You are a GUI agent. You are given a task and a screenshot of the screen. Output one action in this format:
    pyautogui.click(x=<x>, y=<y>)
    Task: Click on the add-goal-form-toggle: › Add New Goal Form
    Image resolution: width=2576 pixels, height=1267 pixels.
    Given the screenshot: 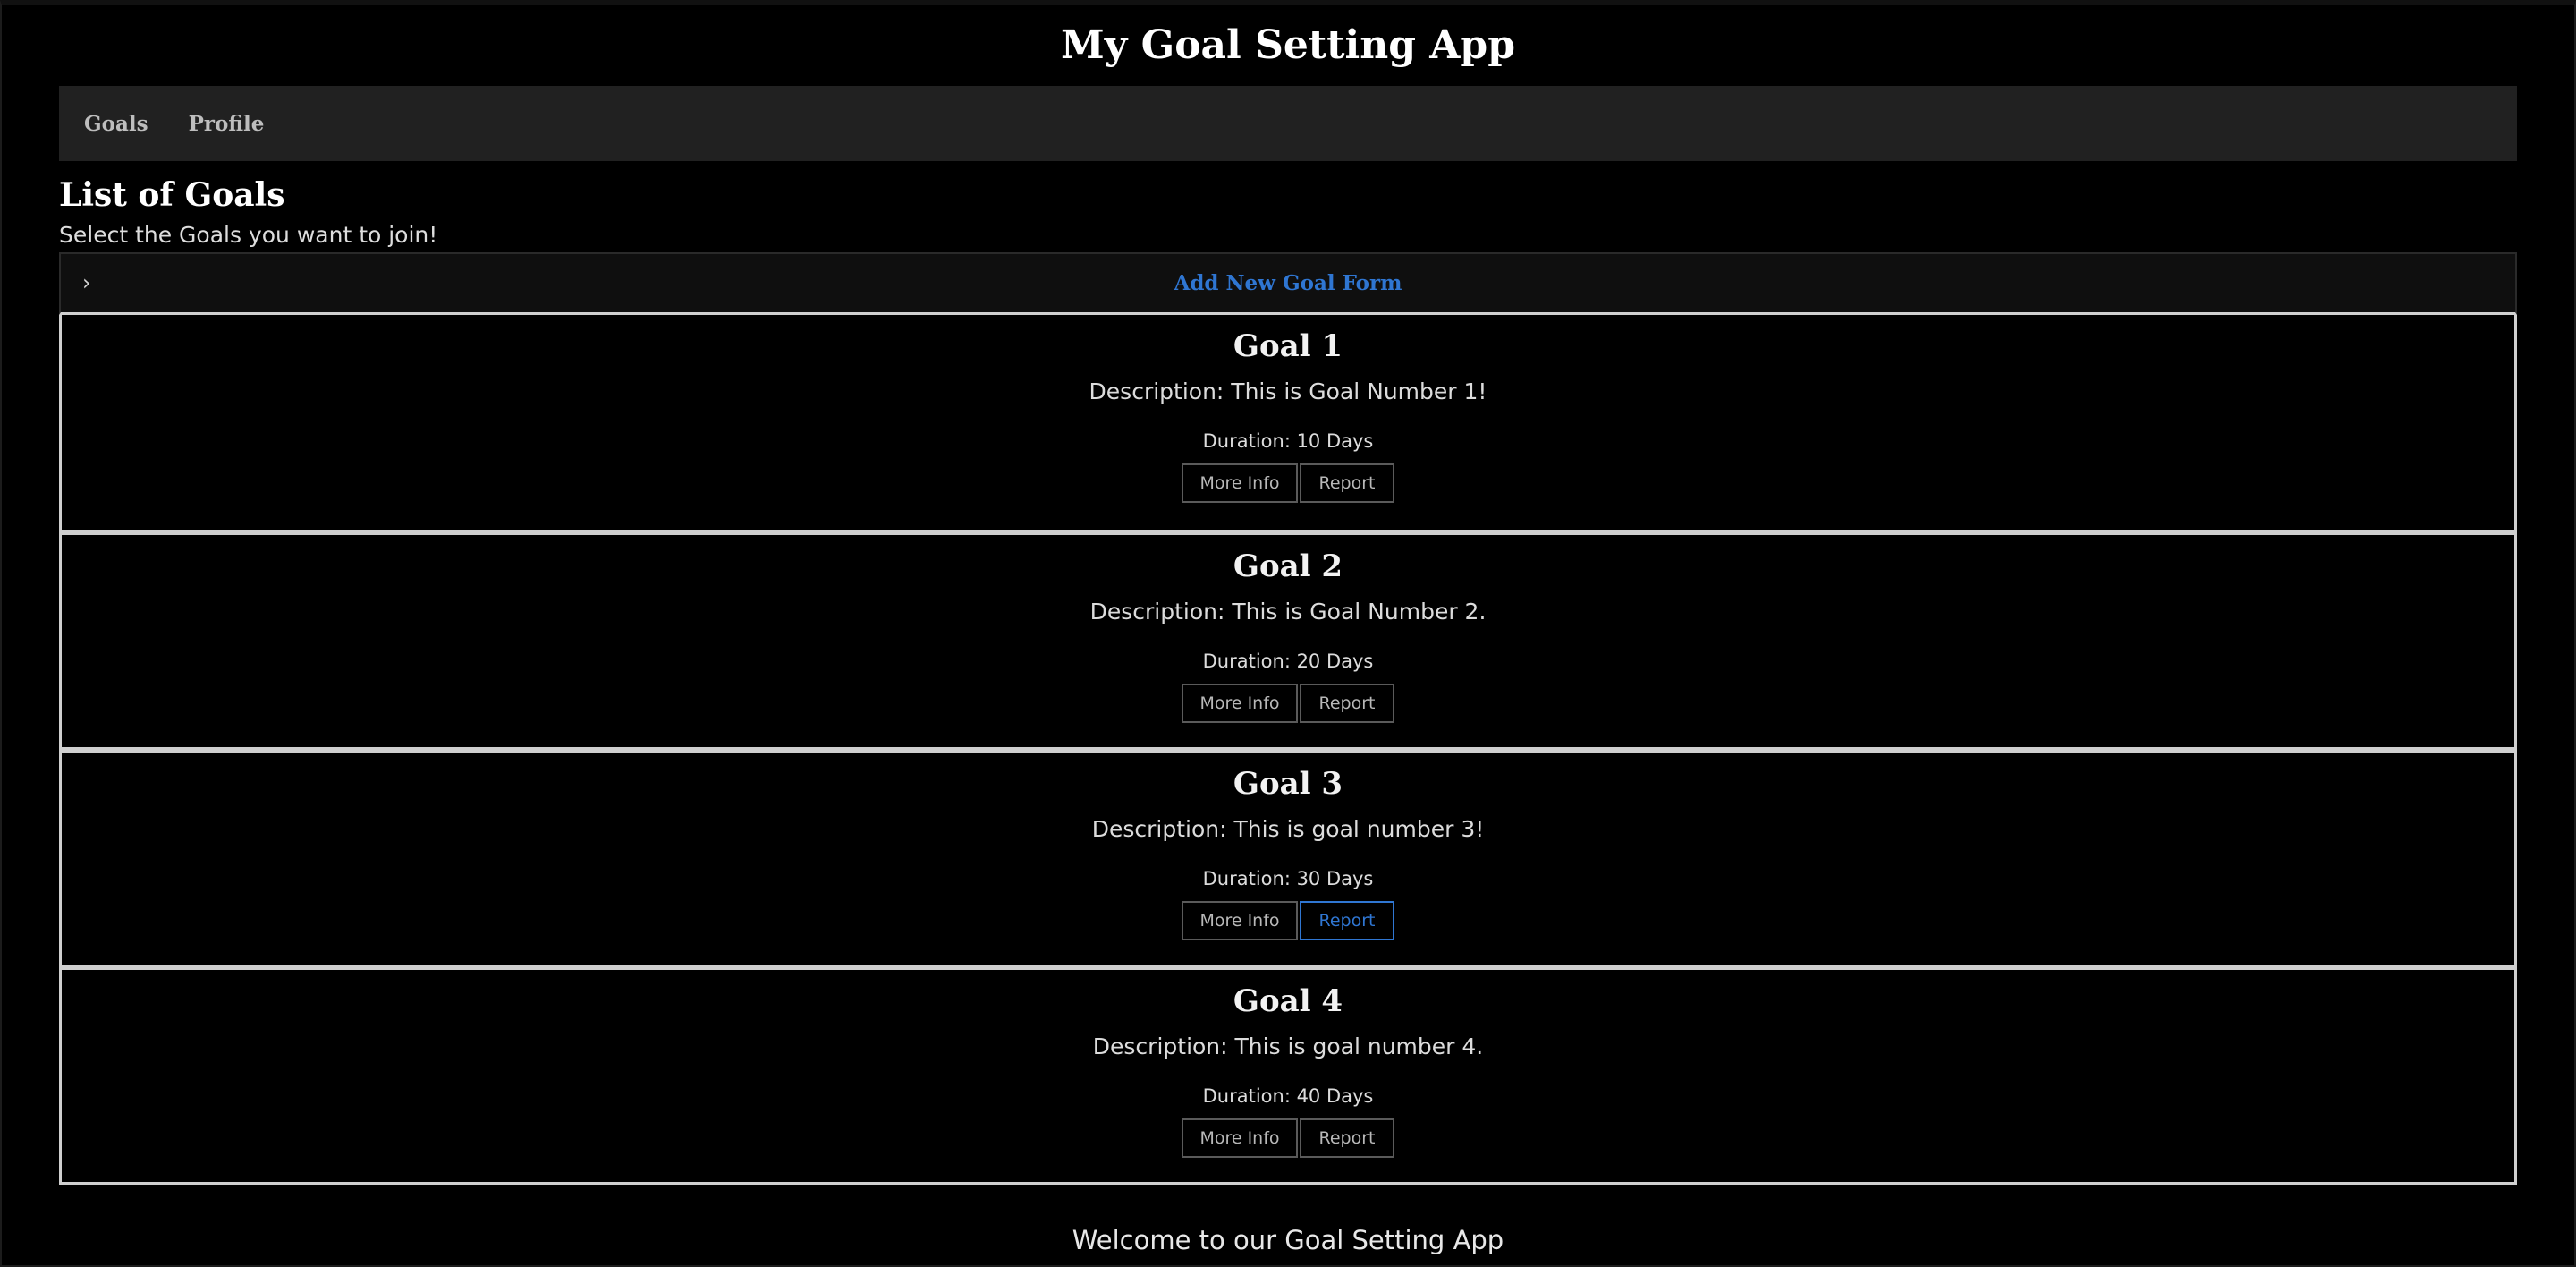 What is the action you would take?
    pyautogui.click(x=1288, y=284)
    